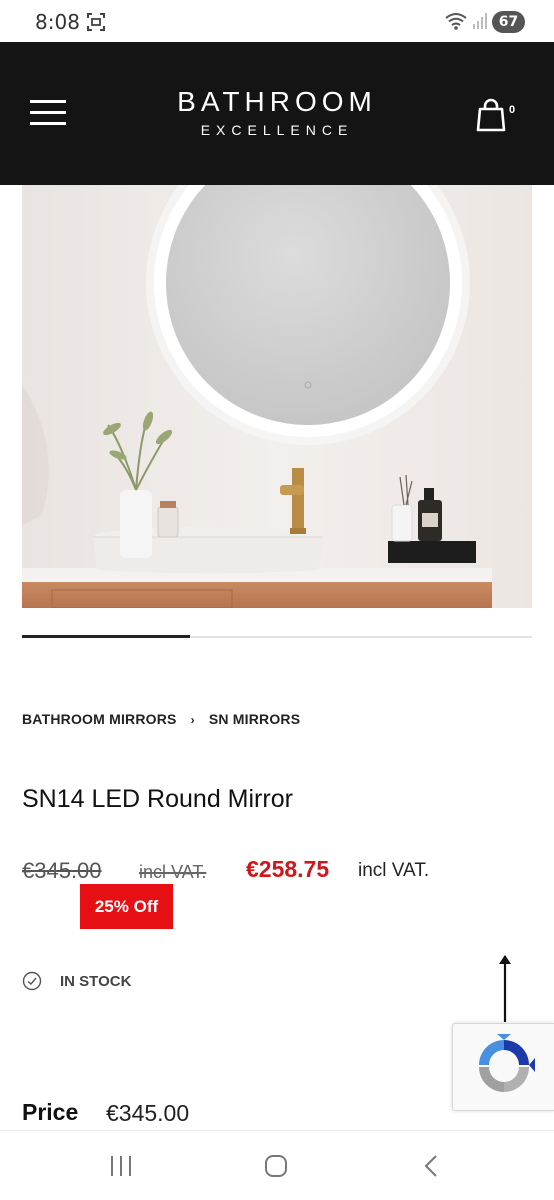  What do you see at coordinates (99, 719) in the screenshot?
I see `breadcrumb-link-bathroom-mirrors: BATHROOM MIRRORS` at bounding box center [99, 719].